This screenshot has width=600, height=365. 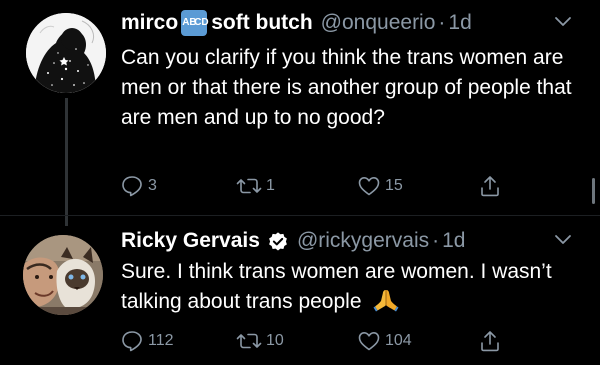 What do you see at coordinates (293, 241) in the screenshot?
I see `tweet-header: Ricky Gervais @rickygervais · 1d` at bounding box center [293, 241].